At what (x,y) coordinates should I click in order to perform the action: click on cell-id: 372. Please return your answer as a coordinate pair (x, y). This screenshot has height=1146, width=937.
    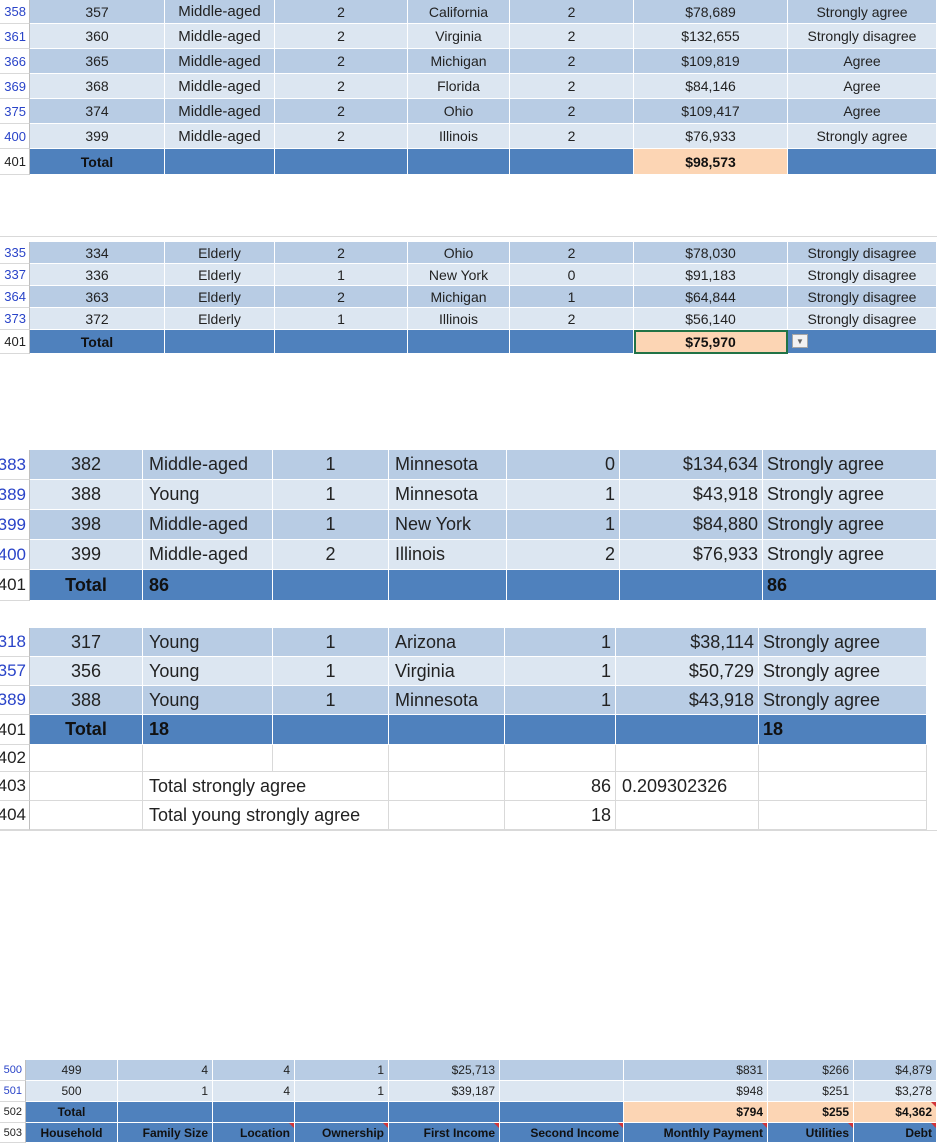
    Looking at the image, I should click on (97, 319).